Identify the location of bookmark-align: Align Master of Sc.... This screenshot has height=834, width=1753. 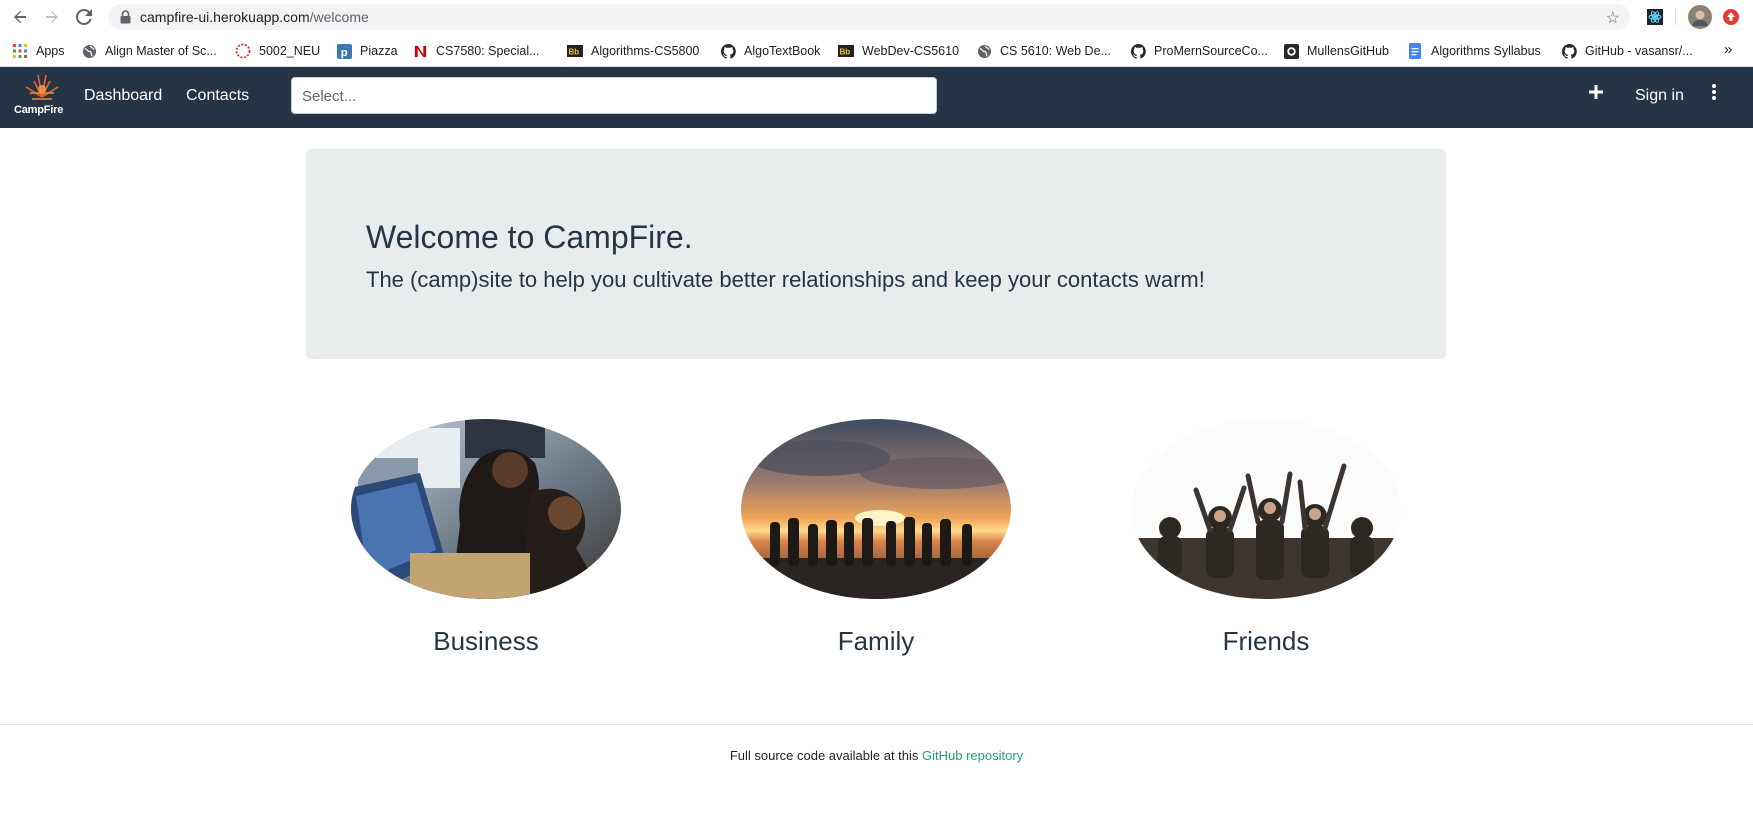
(149, 51).